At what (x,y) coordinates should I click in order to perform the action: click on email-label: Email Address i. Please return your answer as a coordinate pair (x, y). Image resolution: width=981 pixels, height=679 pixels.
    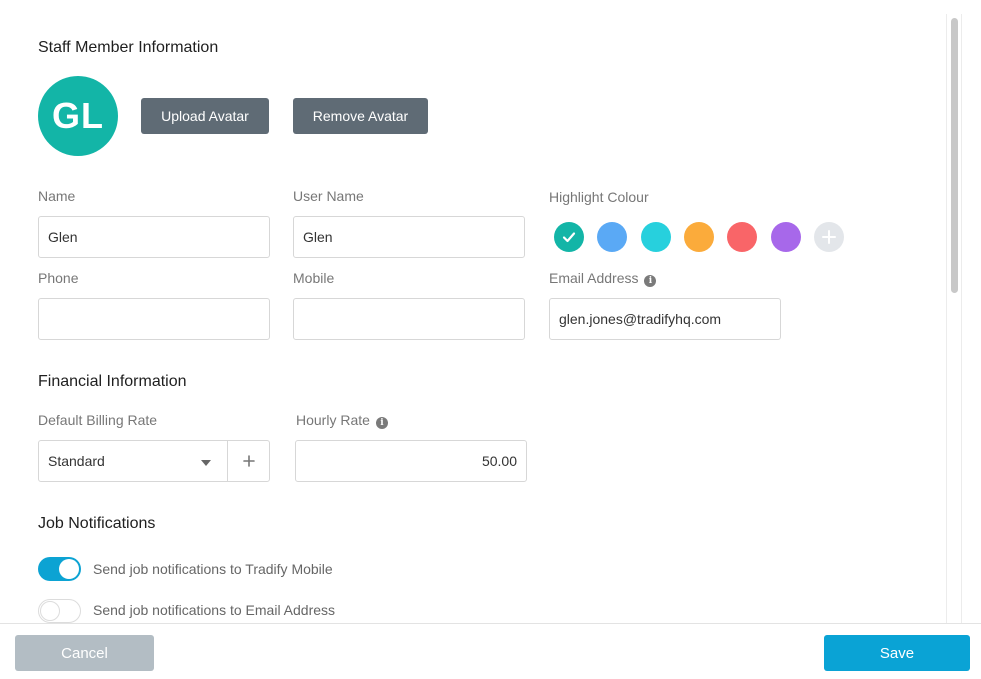
    Looking at the image, I should click on (603, 278).